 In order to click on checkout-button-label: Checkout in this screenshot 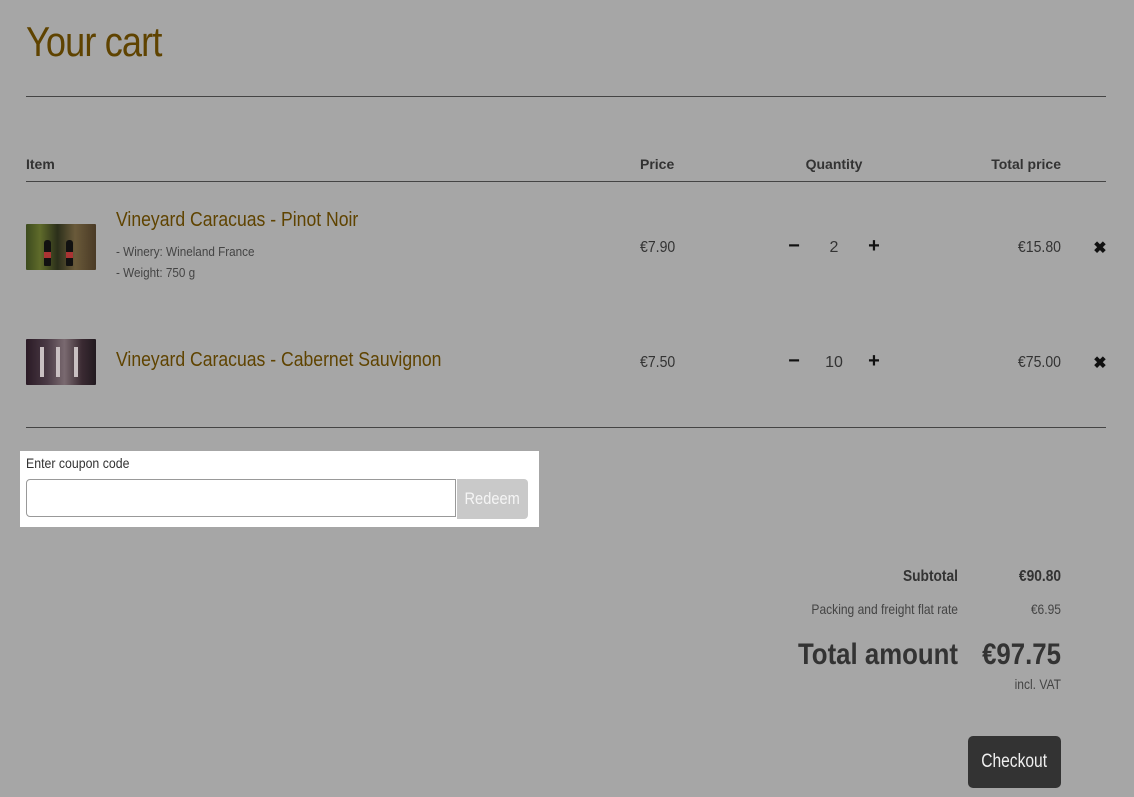, I will do `click(1014, 761)`.